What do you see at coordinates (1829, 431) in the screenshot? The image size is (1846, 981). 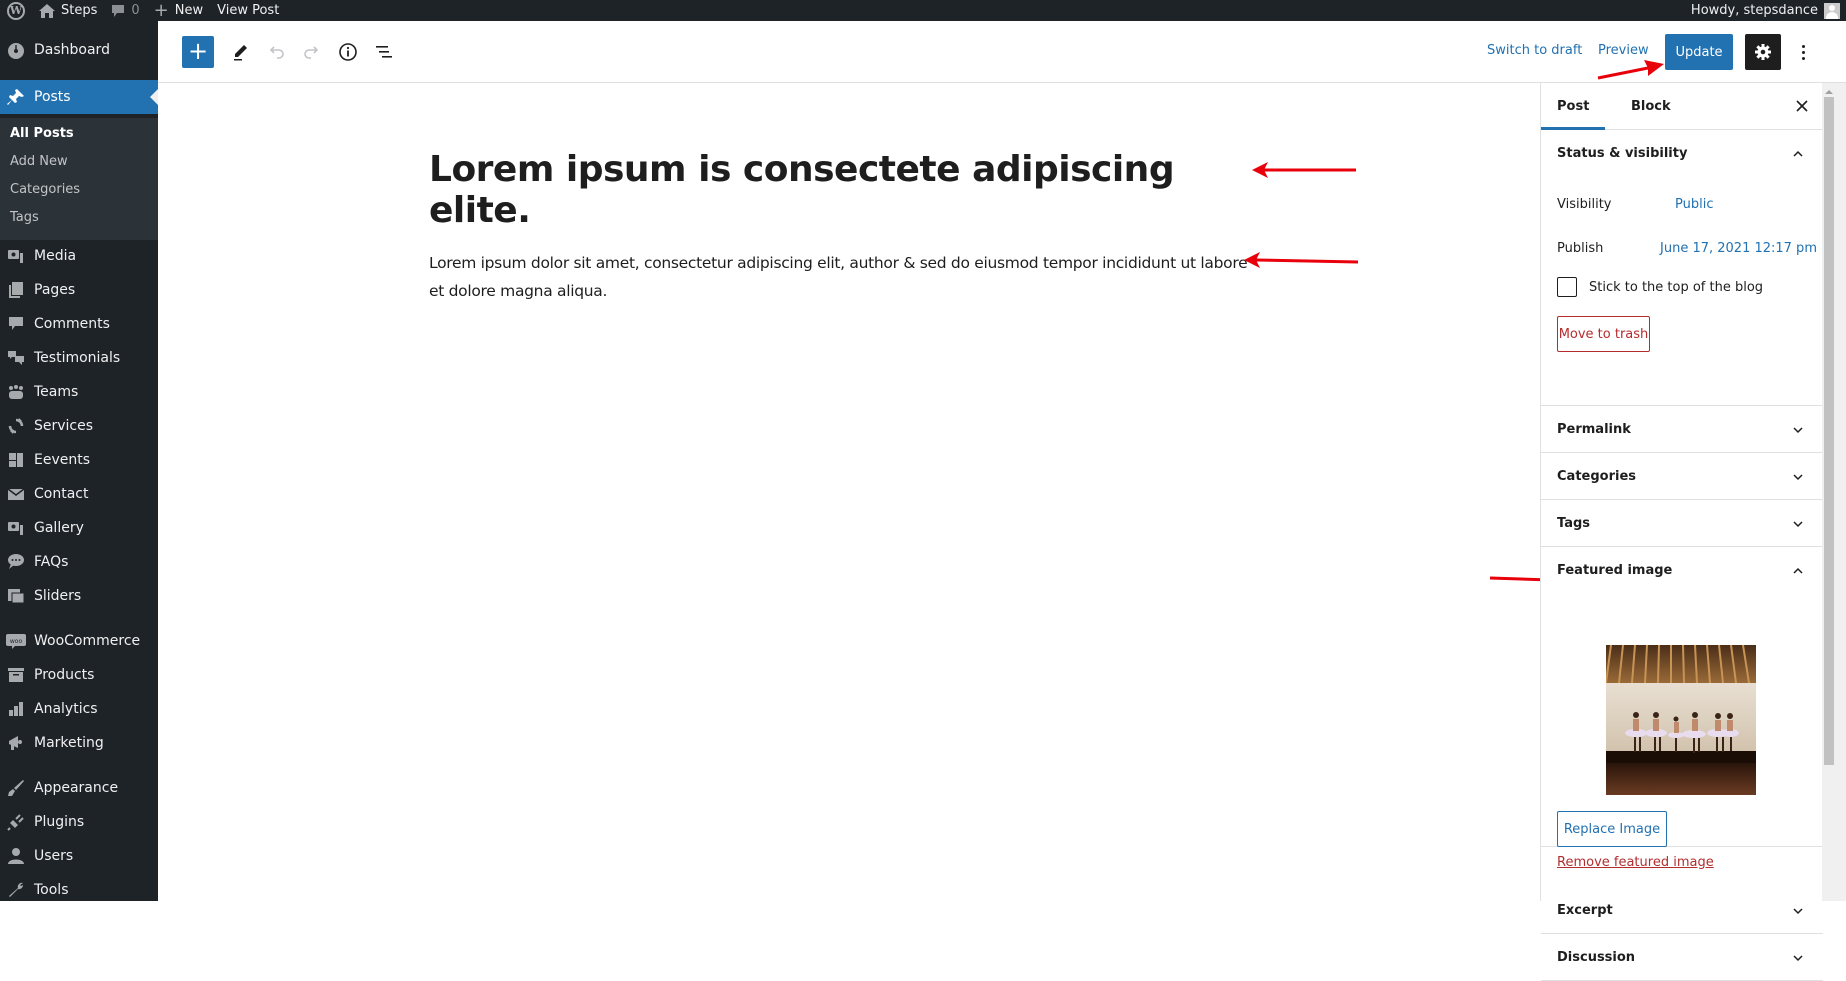 I see `scrollbar-thumb` at bounding box center [1829, 431].